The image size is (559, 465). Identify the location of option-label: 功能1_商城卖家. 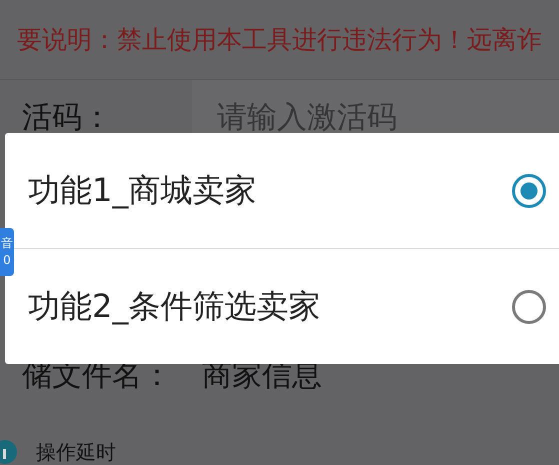
(142, 190).